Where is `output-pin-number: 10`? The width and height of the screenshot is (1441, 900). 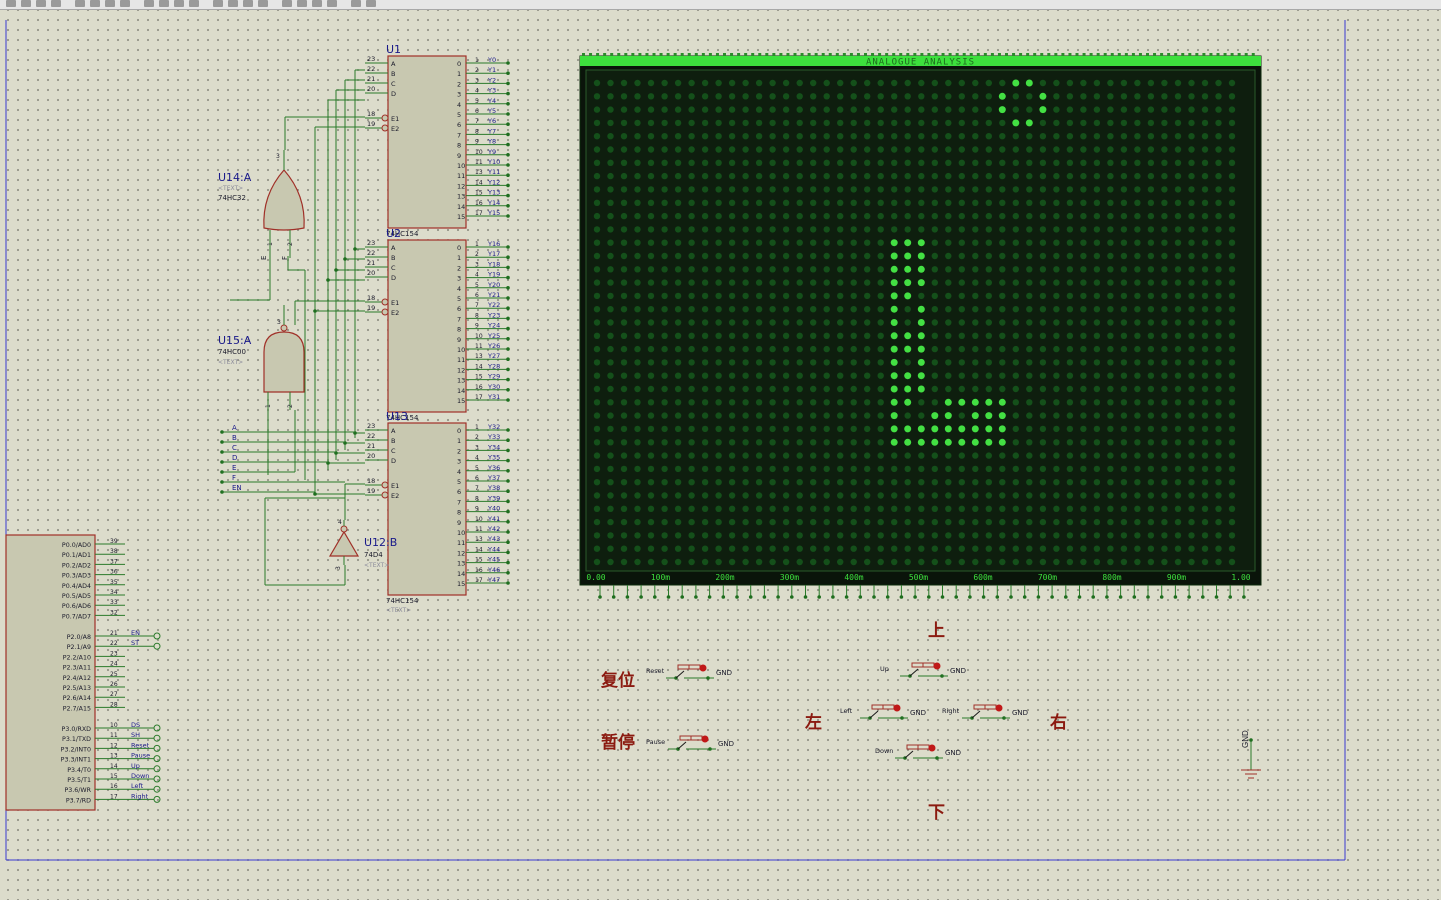
output-pin-number: 10 is located at coordinates (479, 519).